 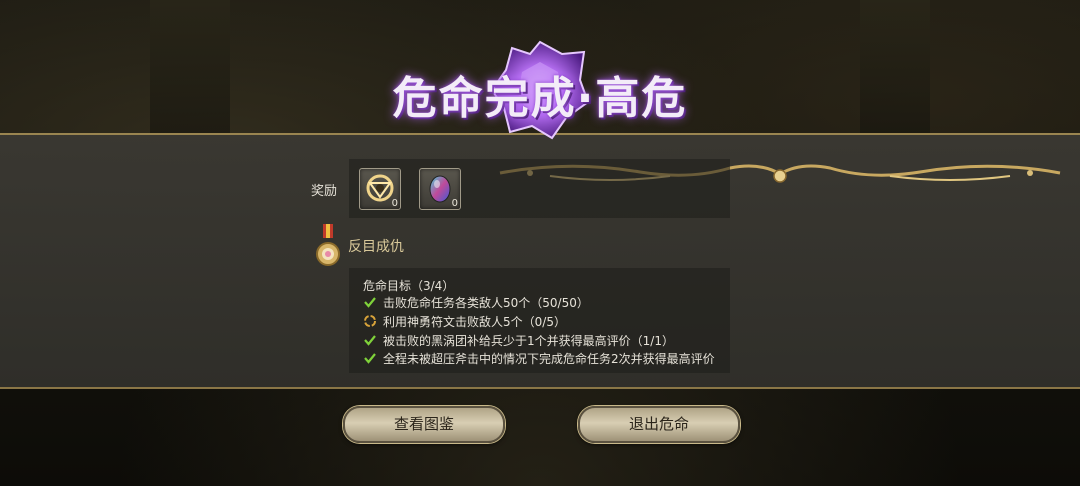 What do you see at coordinates (370, 321) in the screenshot?
I see `in-progress-icon` at bounding box center [370, 321].